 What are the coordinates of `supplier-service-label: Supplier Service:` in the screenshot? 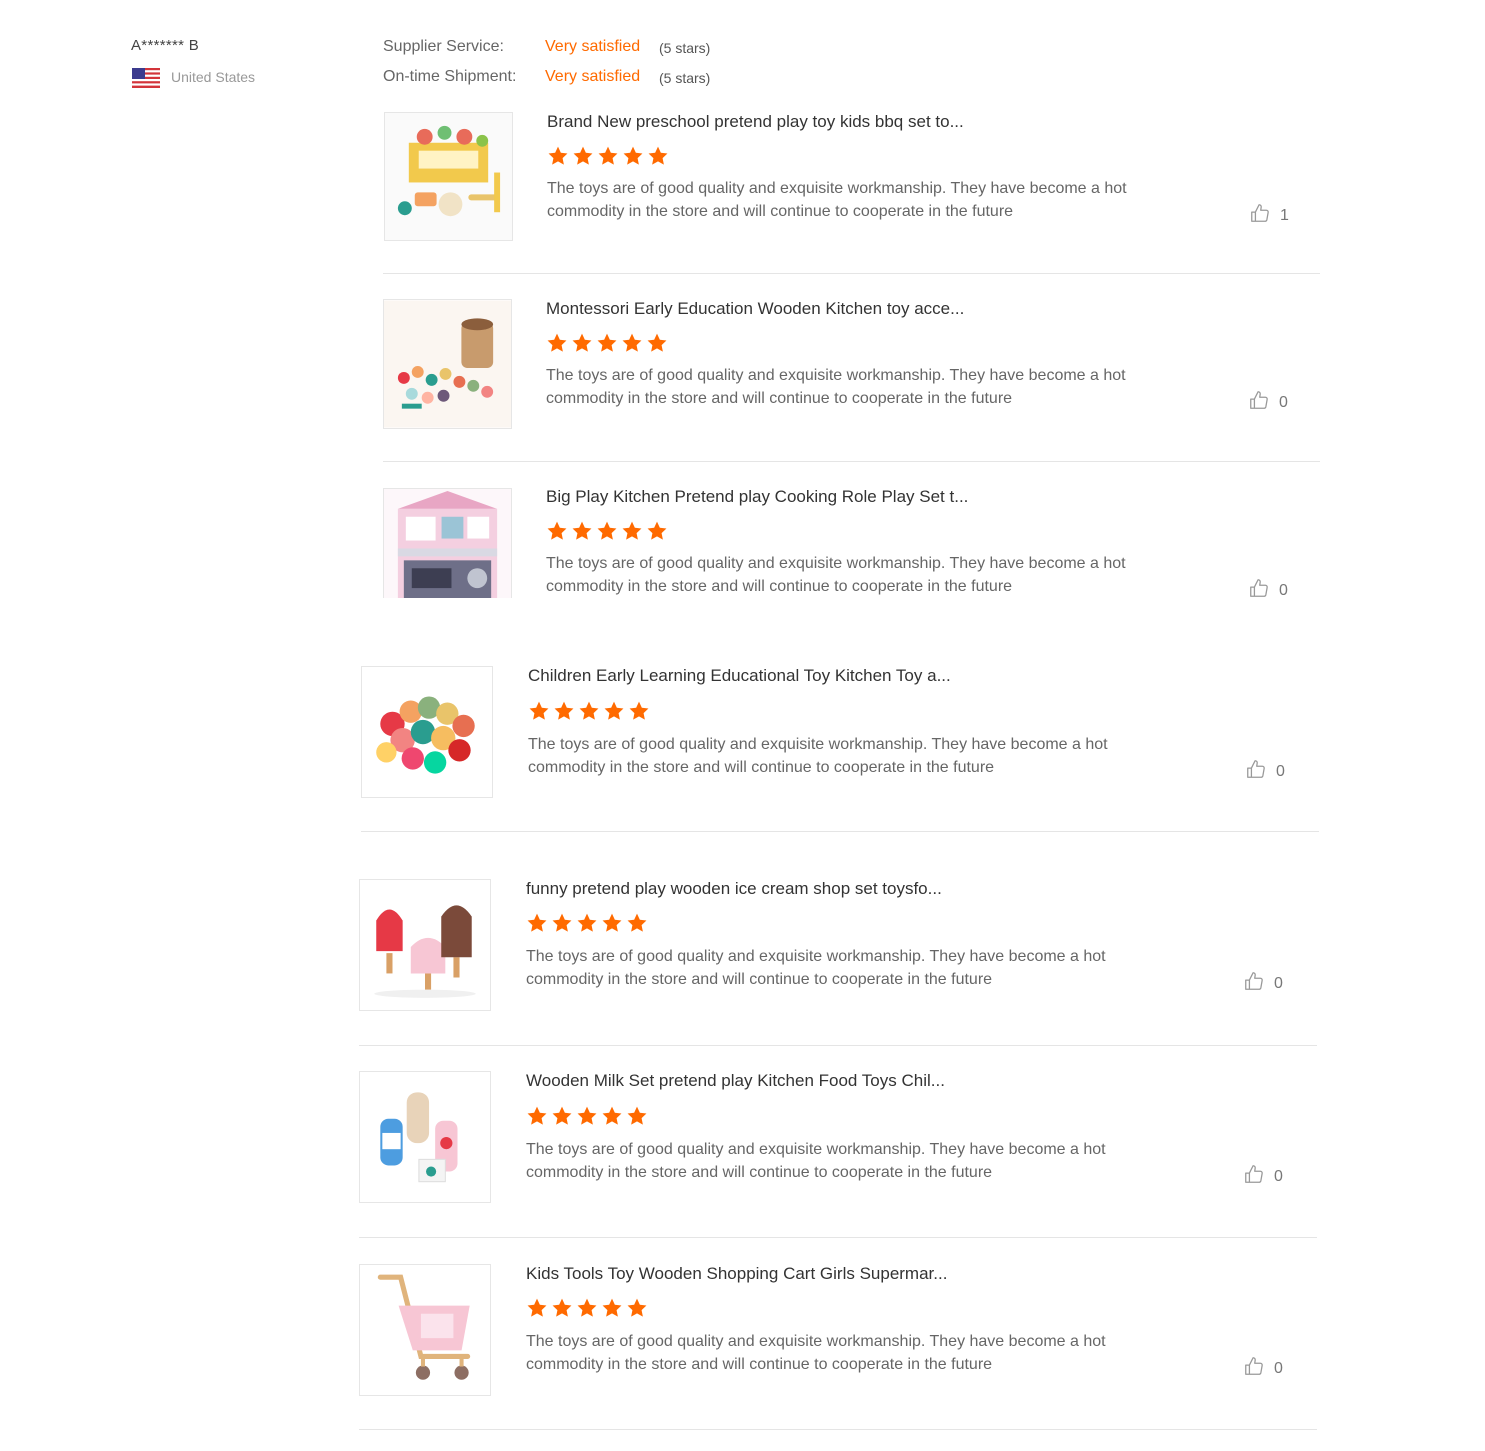 It's located at (443, 46).